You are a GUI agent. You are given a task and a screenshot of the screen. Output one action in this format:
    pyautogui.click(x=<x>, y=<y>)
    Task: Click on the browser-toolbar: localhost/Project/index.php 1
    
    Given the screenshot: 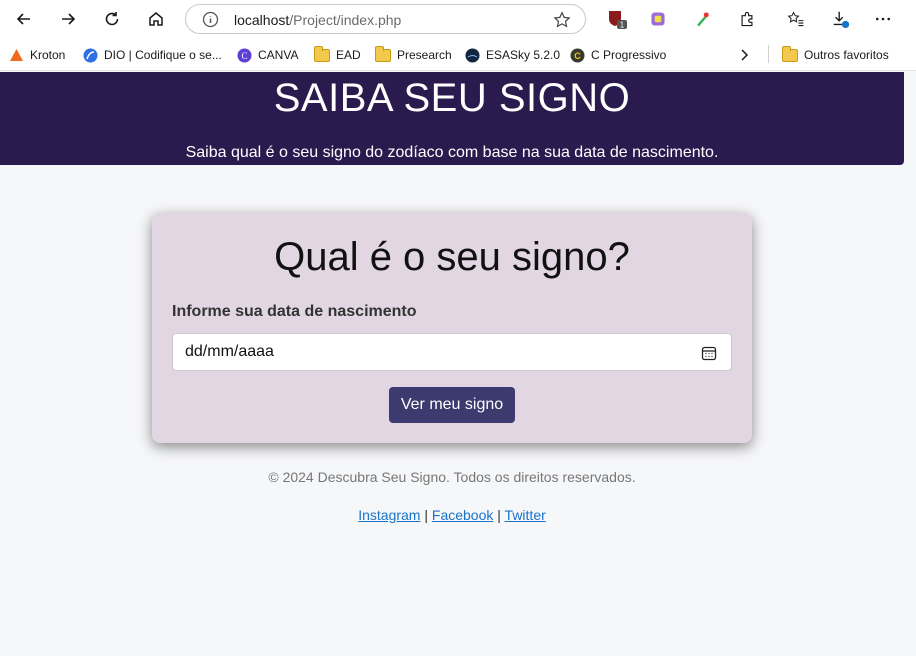 What is the action you would take?
    pyautogui.click(x=458, y=19)
    